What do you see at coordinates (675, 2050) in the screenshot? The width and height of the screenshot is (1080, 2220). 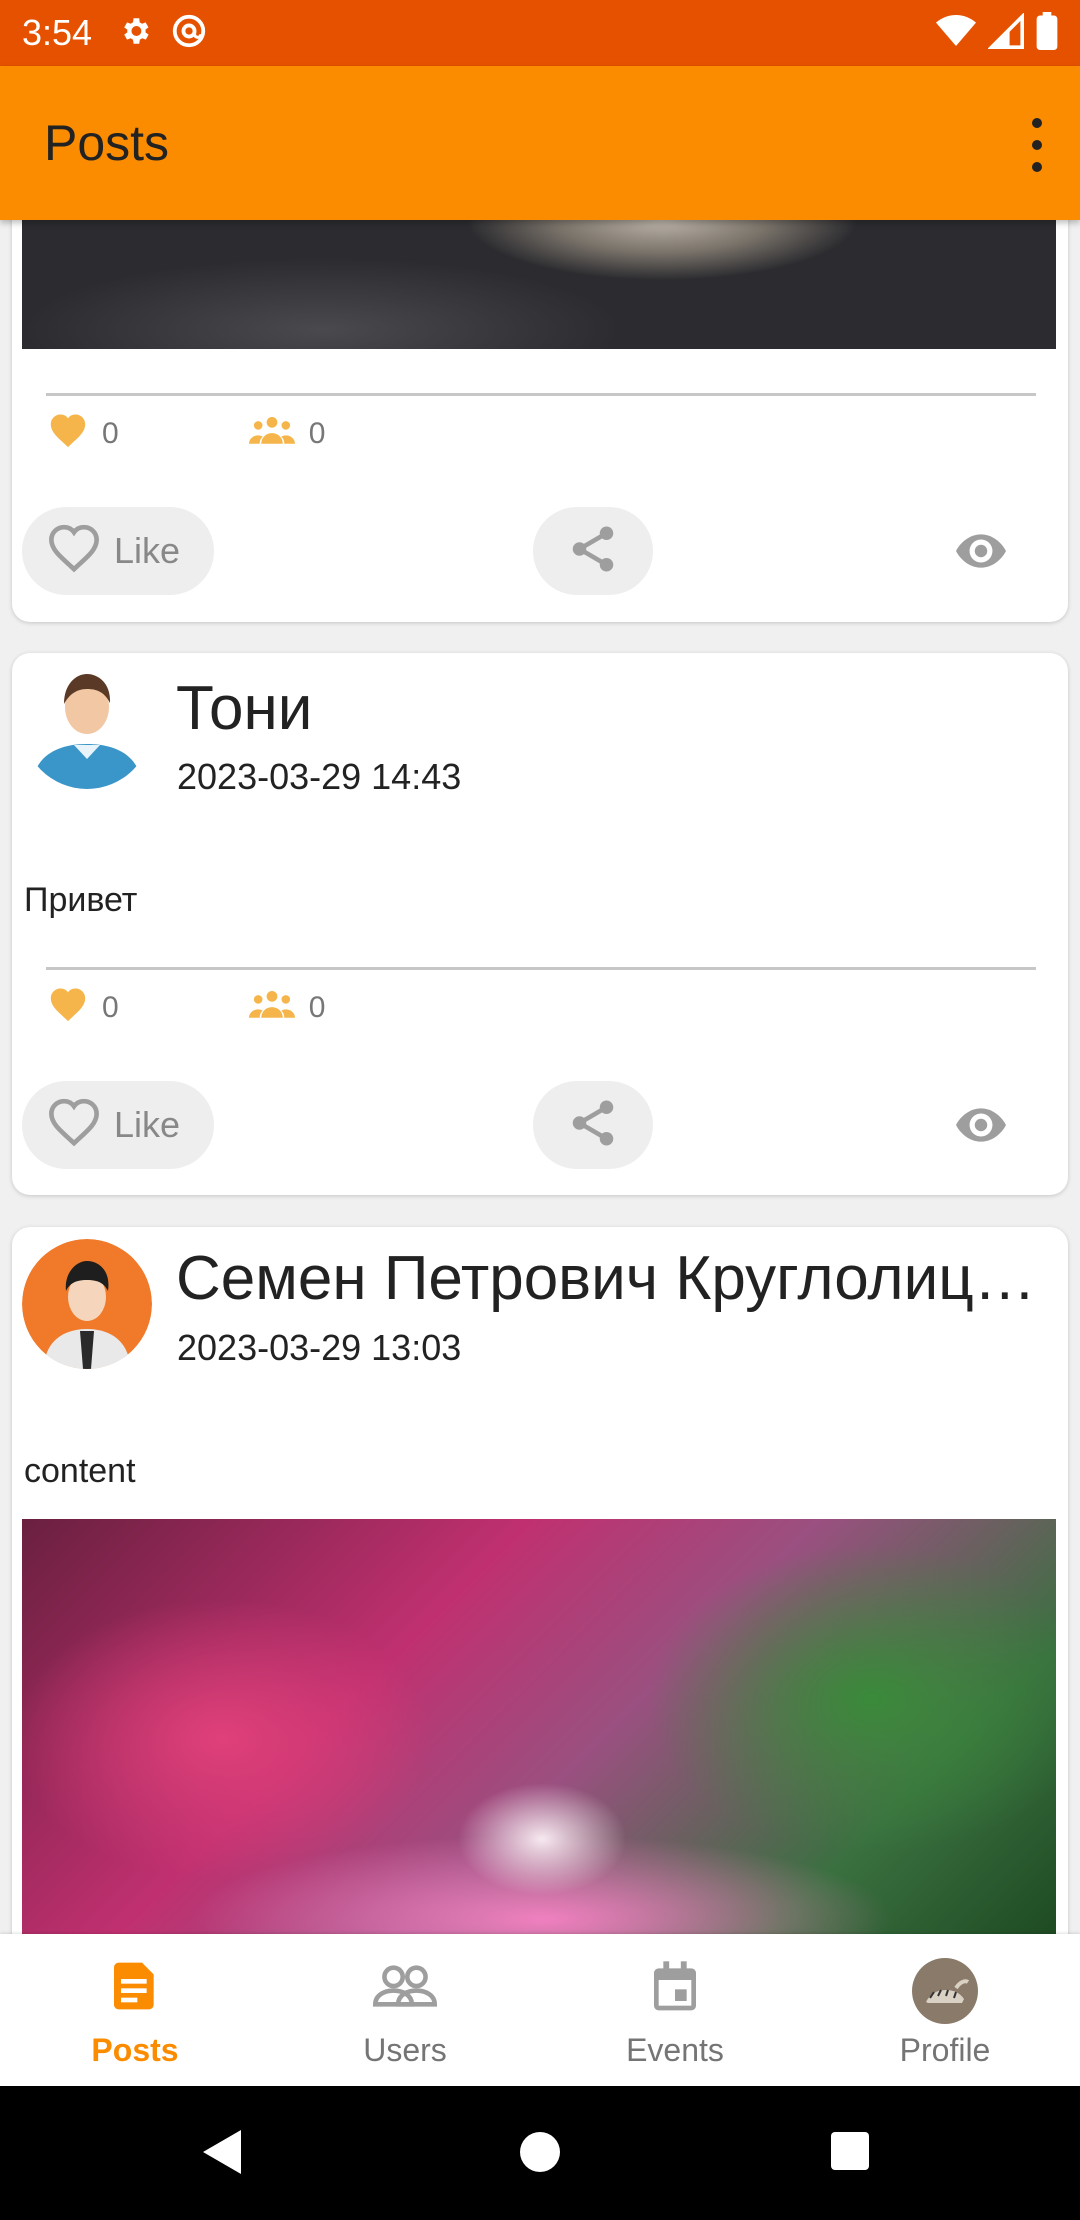 I see `nav-events-label: Events` at bounding box center [675, 2050].